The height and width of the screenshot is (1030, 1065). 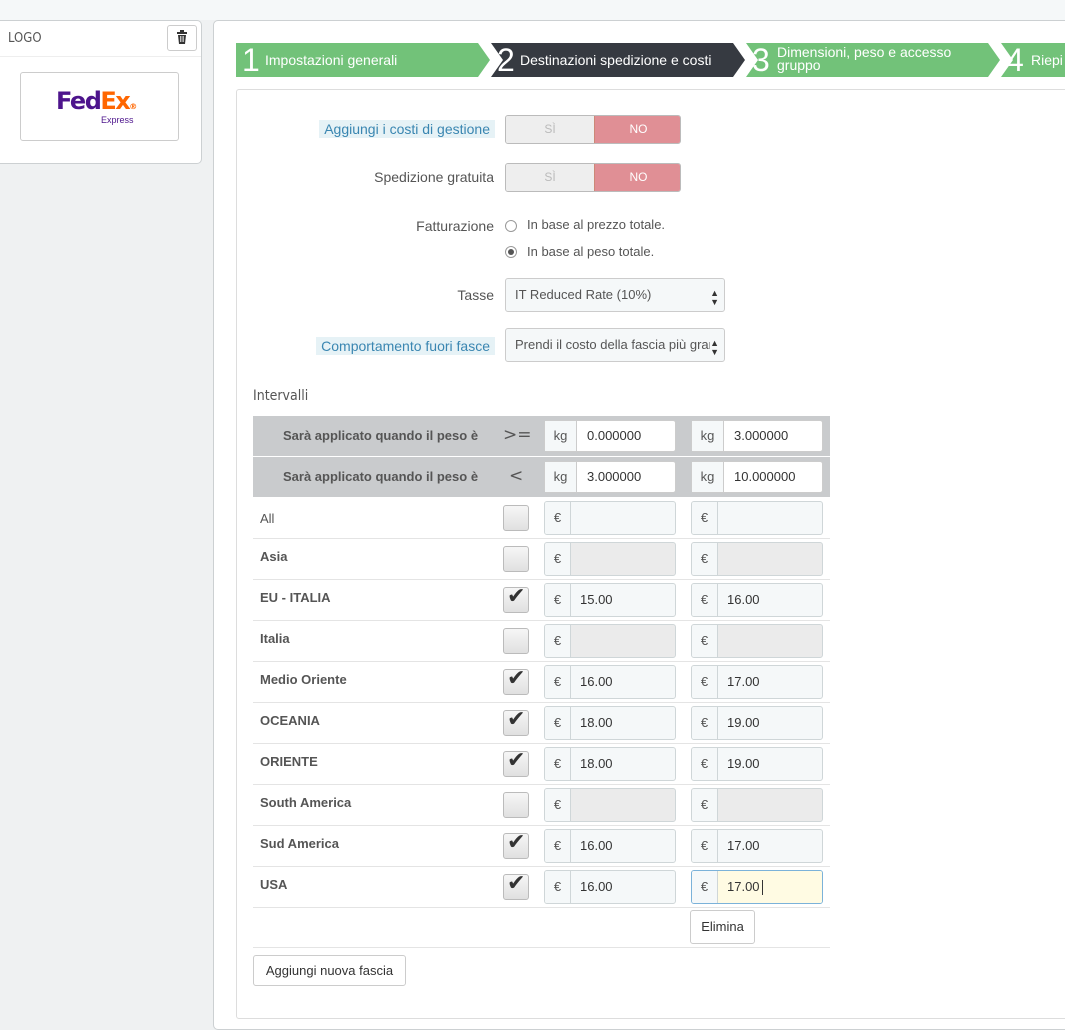 What do you see at coordinates (590, 251) in the screenshot?
I see `billing-option-weight: In base al peso totale.` at bounding box center [590, 251].